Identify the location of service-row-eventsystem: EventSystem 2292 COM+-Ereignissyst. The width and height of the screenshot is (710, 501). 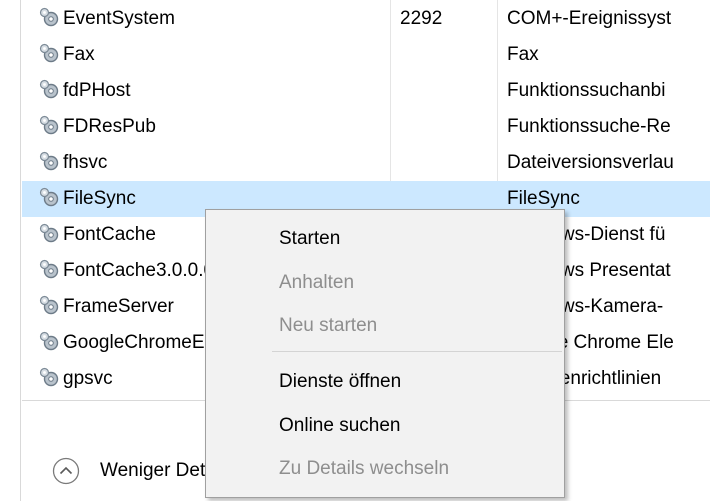
(366, 19).